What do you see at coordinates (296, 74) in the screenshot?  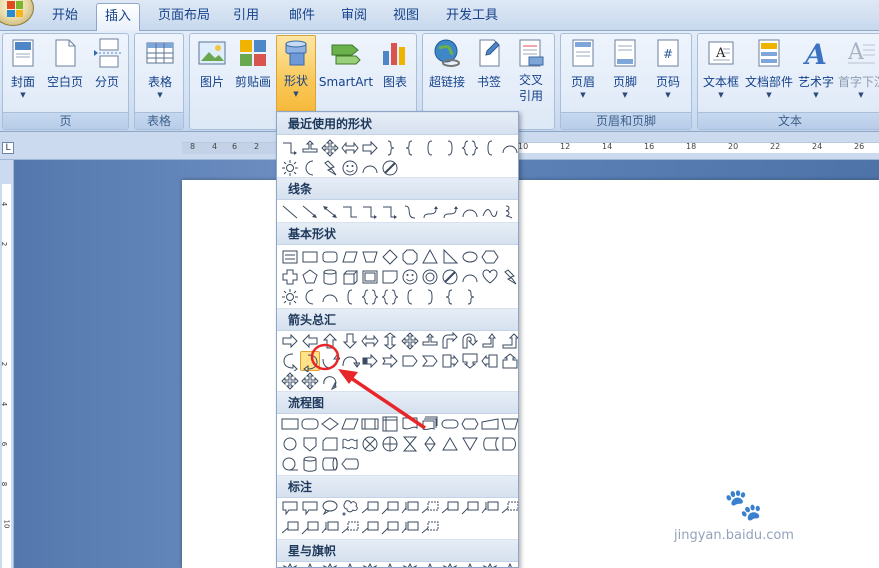 I see `shapes-button: 形状 ▼` at bounding box center [296, 74].